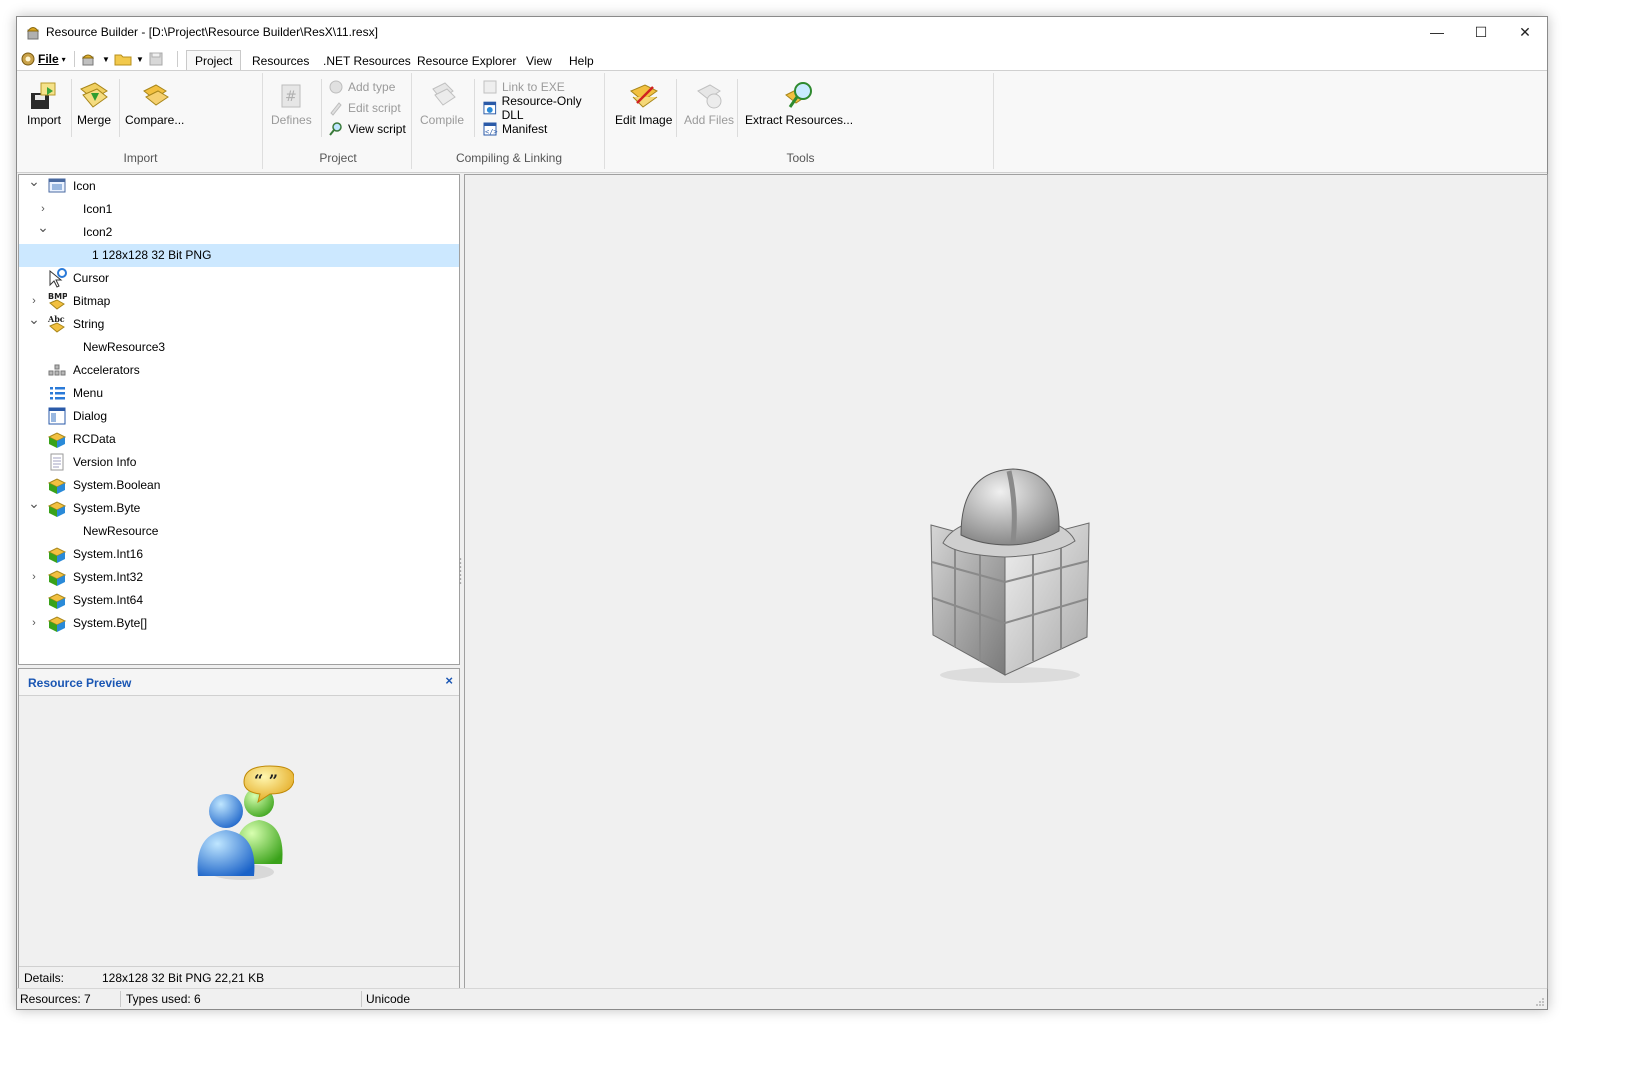 The width and height of the screenshot is (1641, 1078). Describe the element at coordinates (239, 554) in the screenshot. I see `tree-item: System.Int16` at that location.